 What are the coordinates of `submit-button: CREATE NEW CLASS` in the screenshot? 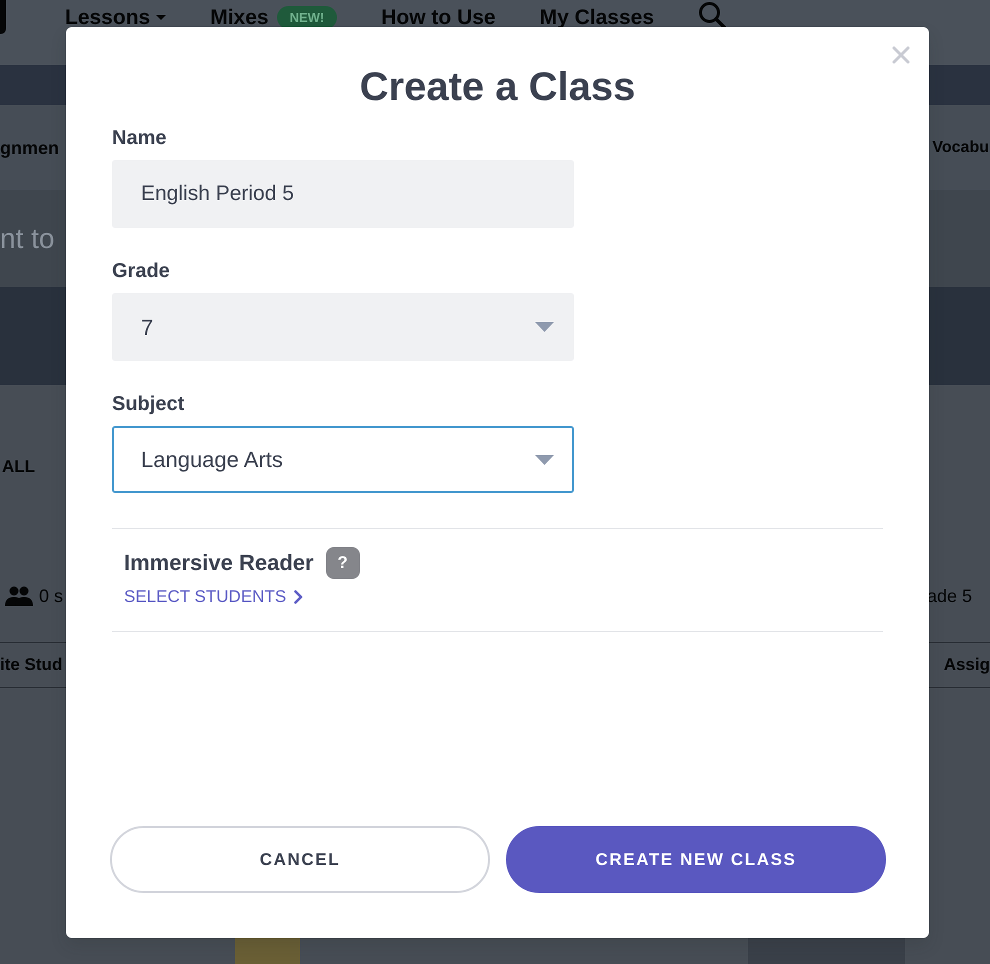 It's located at (696, 859).